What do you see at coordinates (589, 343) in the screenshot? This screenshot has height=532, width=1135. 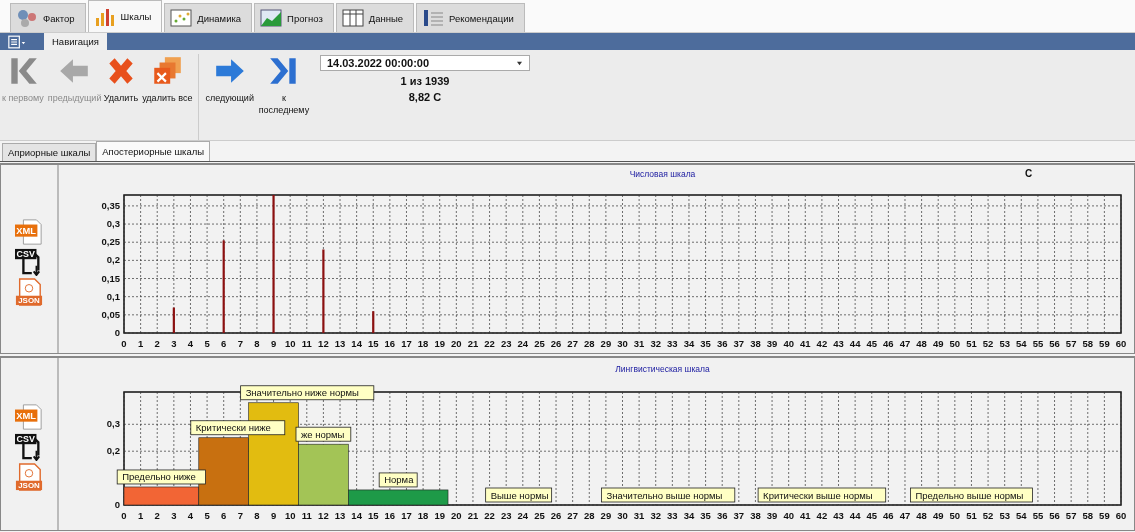 I see `x-tick-label: 28` at bounding box center [589, 343].